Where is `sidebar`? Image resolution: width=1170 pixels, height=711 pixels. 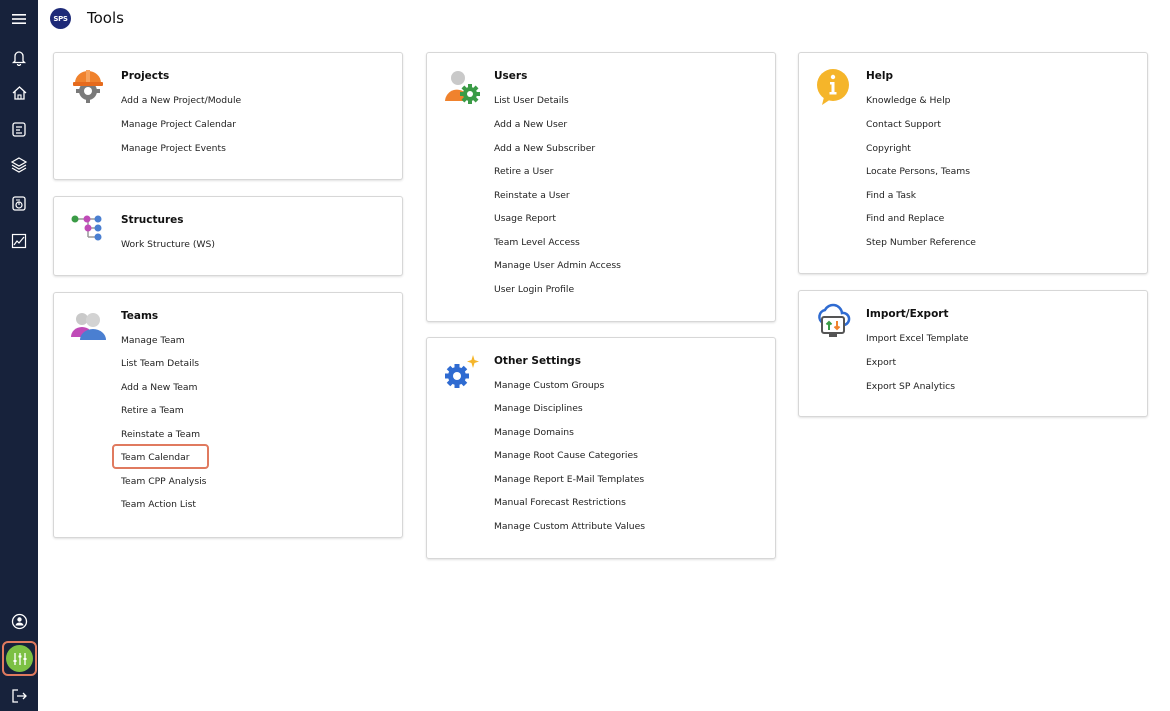 sidebar is located at coordinates (19, 355).